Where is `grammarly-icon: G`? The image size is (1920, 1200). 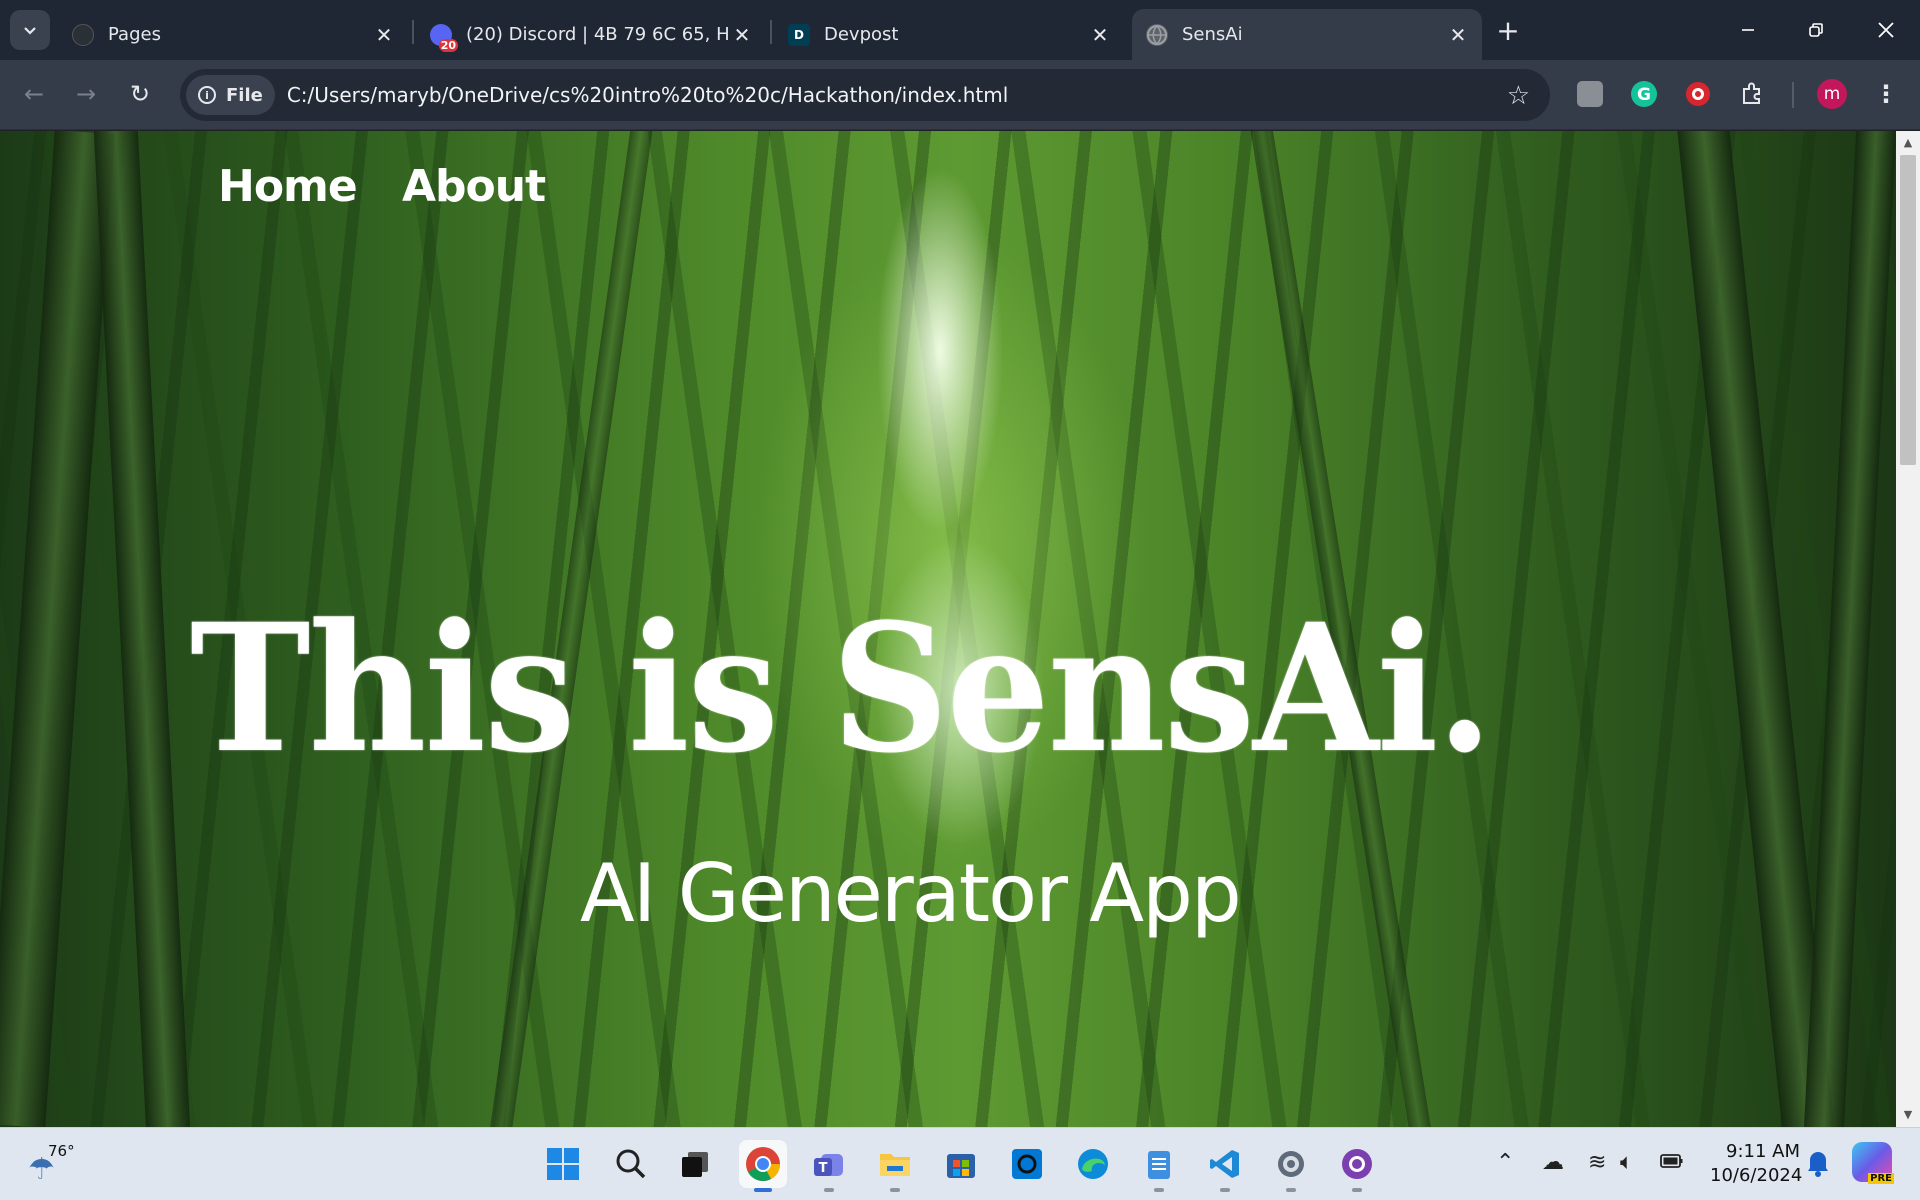 grammarly-icon: G is located at coordinates (1644, 94).